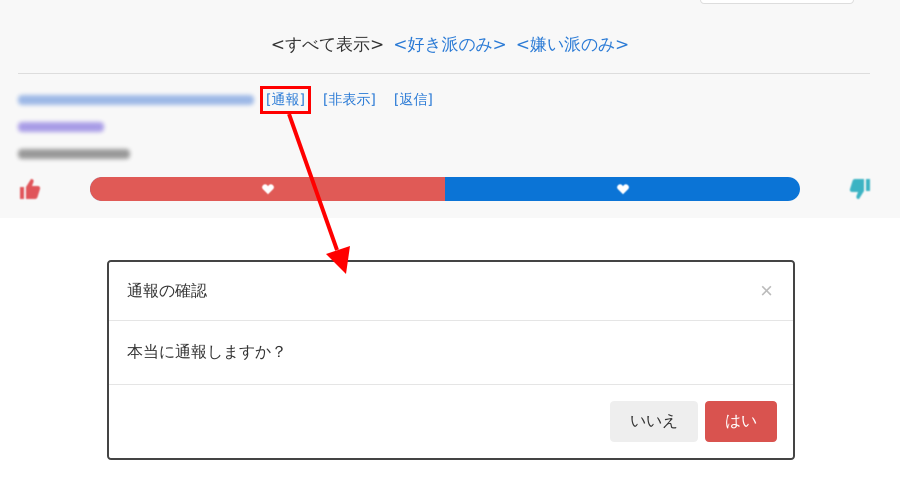  What do you see at coordinates (167, 291) in the screenshot?
I see `dialog-title: 通報の確認` at bounding box center [167, 291].